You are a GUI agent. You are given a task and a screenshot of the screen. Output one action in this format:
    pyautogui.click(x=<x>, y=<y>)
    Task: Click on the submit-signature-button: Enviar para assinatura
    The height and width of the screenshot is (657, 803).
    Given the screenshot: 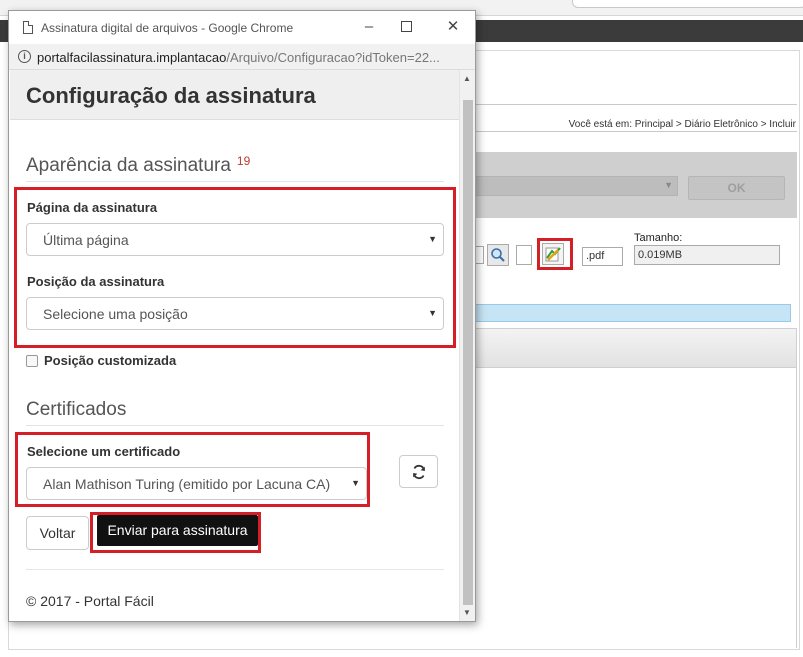 What is the action you would take?
    pyautogui.click(x=177, y=530)
    